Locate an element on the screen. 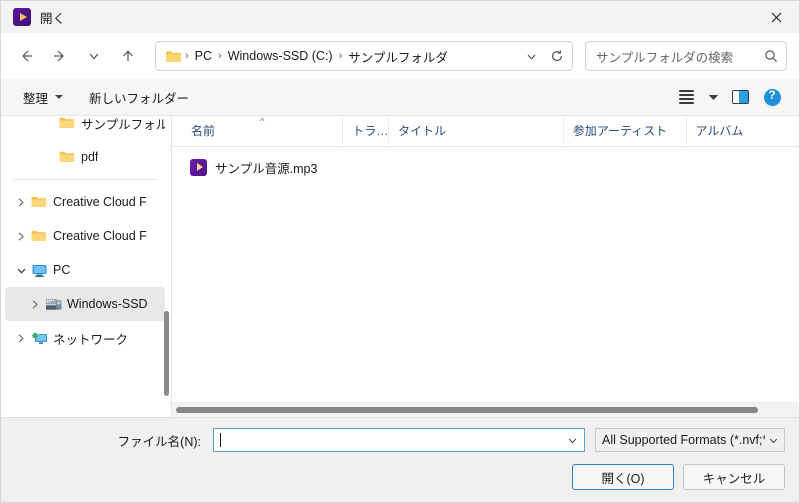  pc-icon is located at coordinates (42, 270).